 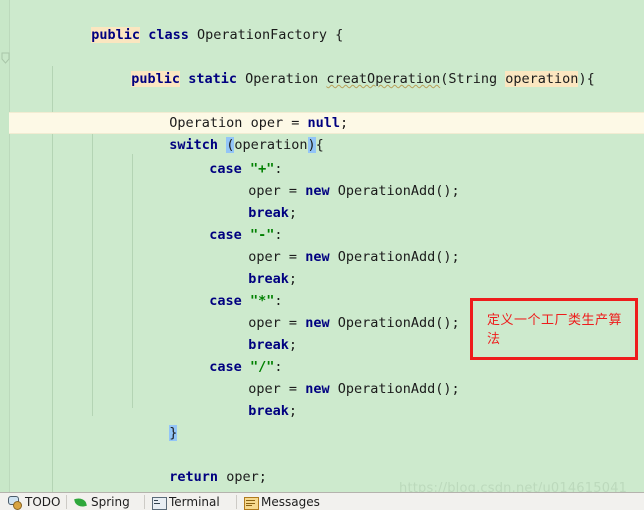 I want to click on messages-icon, so click(x=251, y=503).